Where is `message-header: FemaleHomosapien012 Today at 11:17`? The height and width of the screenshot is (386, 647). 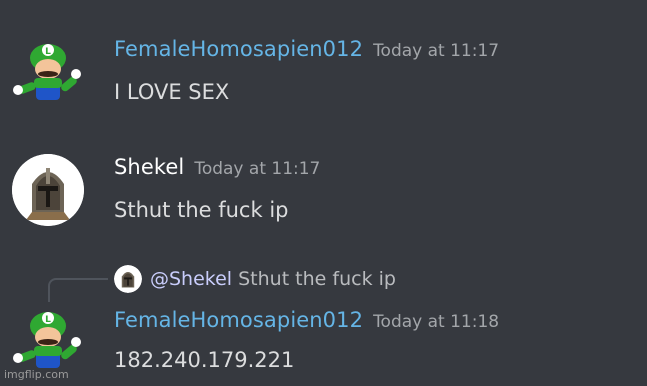
message-header: FemaleHomosapien012 Today at 11:17 is located at coordinates (306, 49).